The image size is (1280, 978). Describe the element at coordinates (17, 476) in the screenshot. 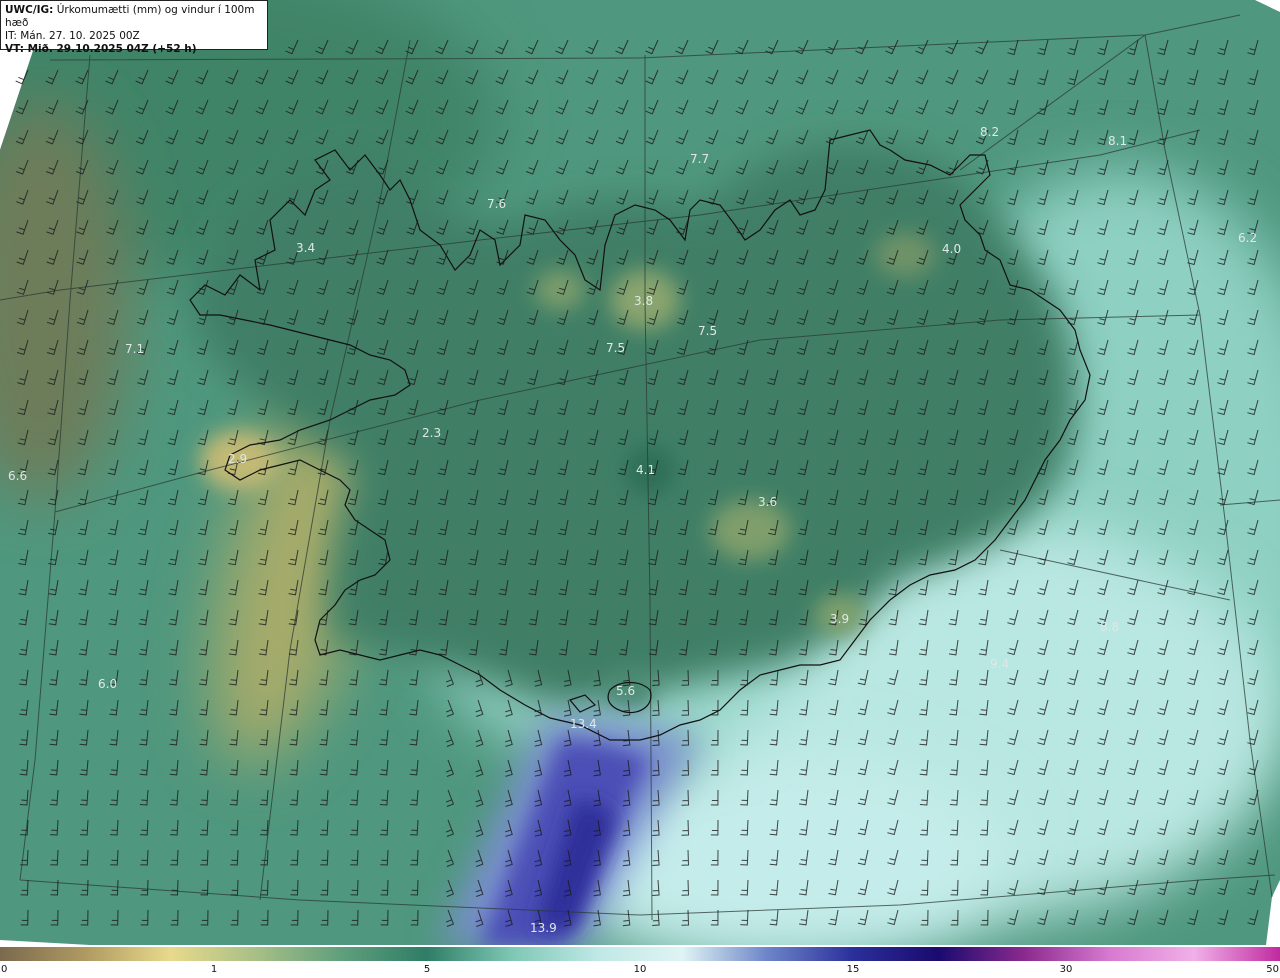

I see `value-label: 6.6` at that location.